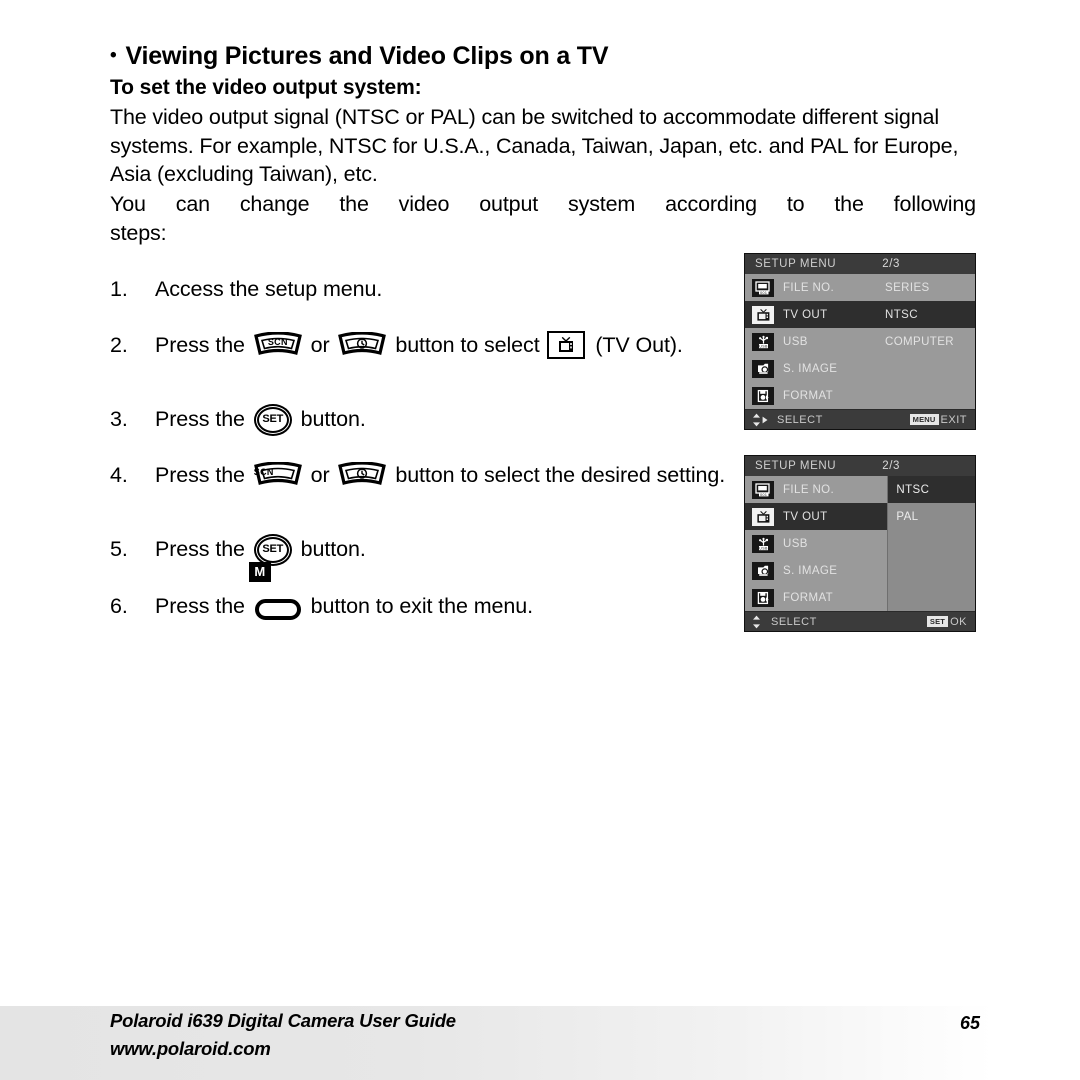  What do you see at coordinates (860, 264) in the screenshot?
I see `lcd1-header: SETUP MENU 2/3` at bounding box center [860, 264].